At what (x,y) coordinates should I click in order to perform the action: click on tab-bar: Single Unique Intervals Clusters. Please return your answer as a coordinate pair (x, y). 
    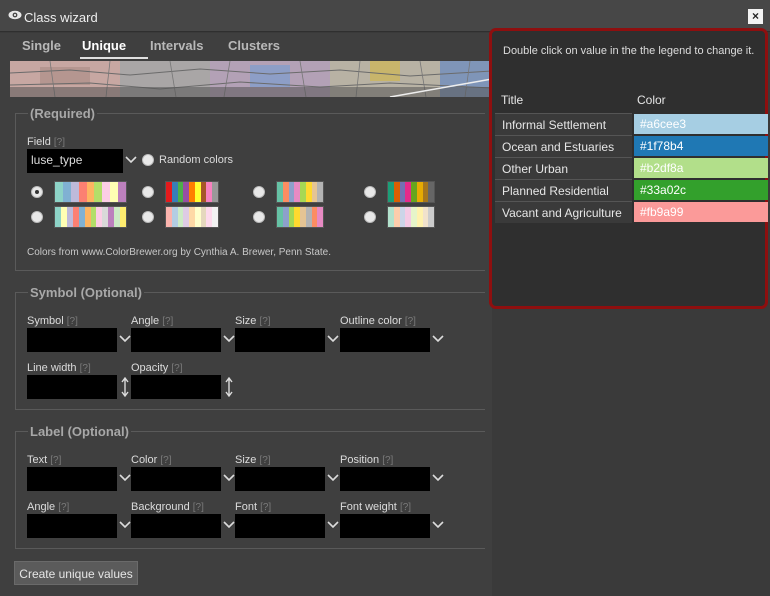
    Looking at the image, I should click on (251, 47).